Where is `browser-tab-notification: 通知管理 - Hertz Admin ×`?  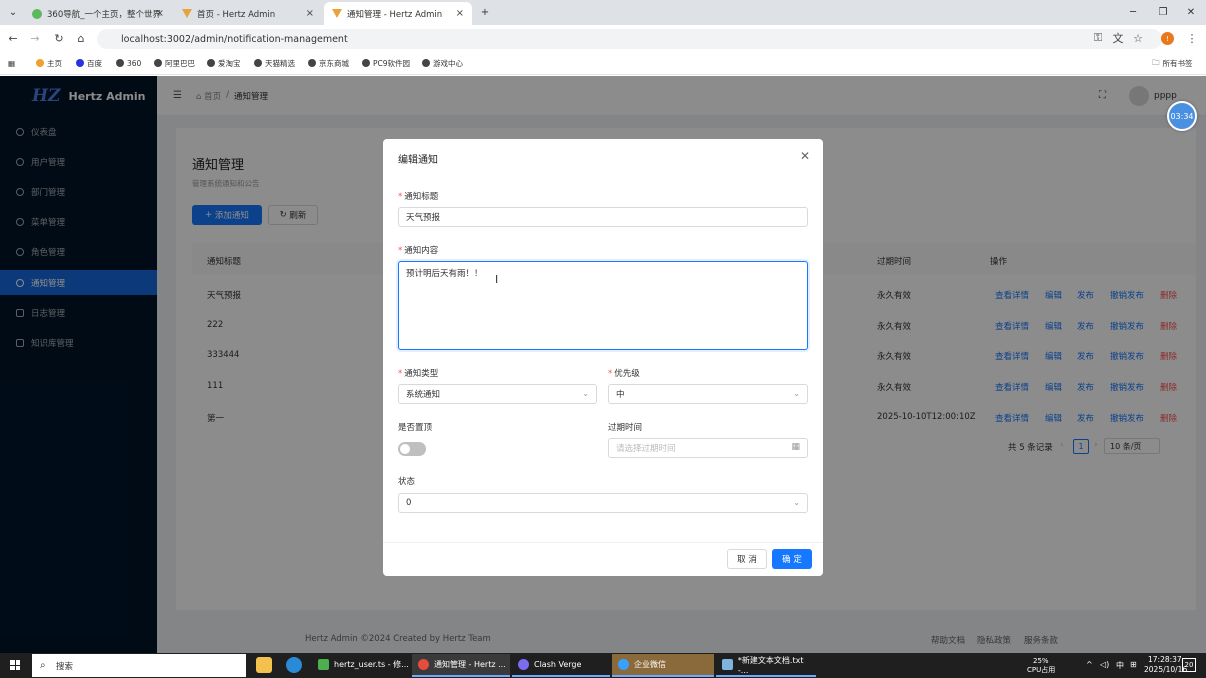
browser-tab-notification: 通知管理 - Hertz Admin × is located at coordinates (398, 13).